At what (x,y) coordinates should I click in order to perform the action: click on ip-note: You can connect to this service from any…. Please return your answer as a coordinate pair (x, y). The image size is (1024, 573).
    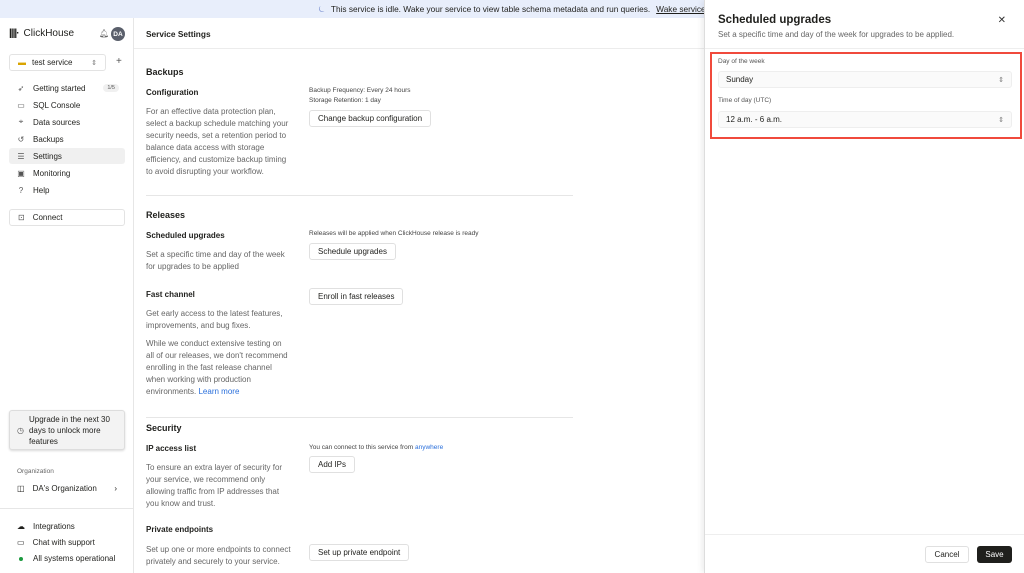
    Looking at the image, I should click on (376, 448).